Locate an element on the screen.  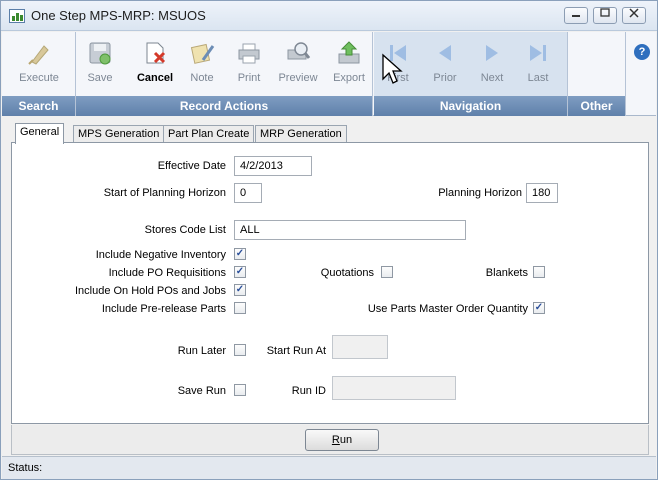
search-group: Execute Search is located at coordinates (39, 74).